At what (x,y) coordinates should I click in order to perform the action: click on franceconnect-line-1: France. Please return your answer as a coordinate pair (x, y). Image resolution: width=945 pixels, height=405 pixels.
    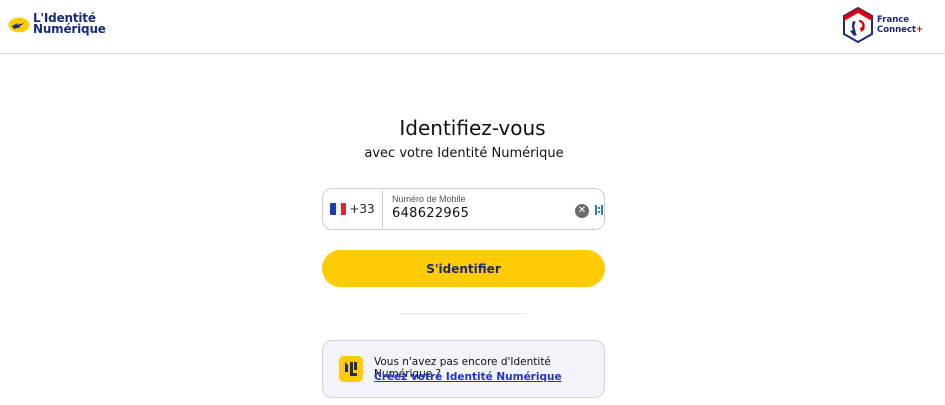
    Looking at the image, I should click on (893, 20).